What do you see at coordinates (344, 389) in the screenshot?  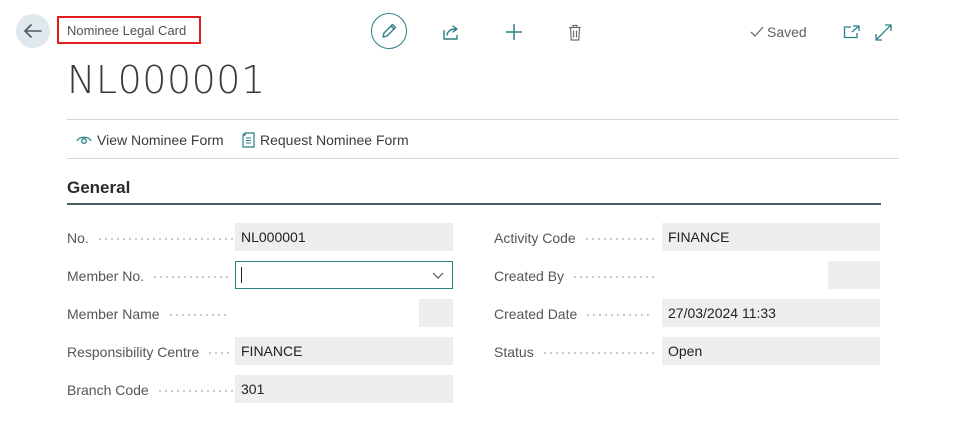 I see `field-value-branch-code: 301` at bounding box center [344, 389].